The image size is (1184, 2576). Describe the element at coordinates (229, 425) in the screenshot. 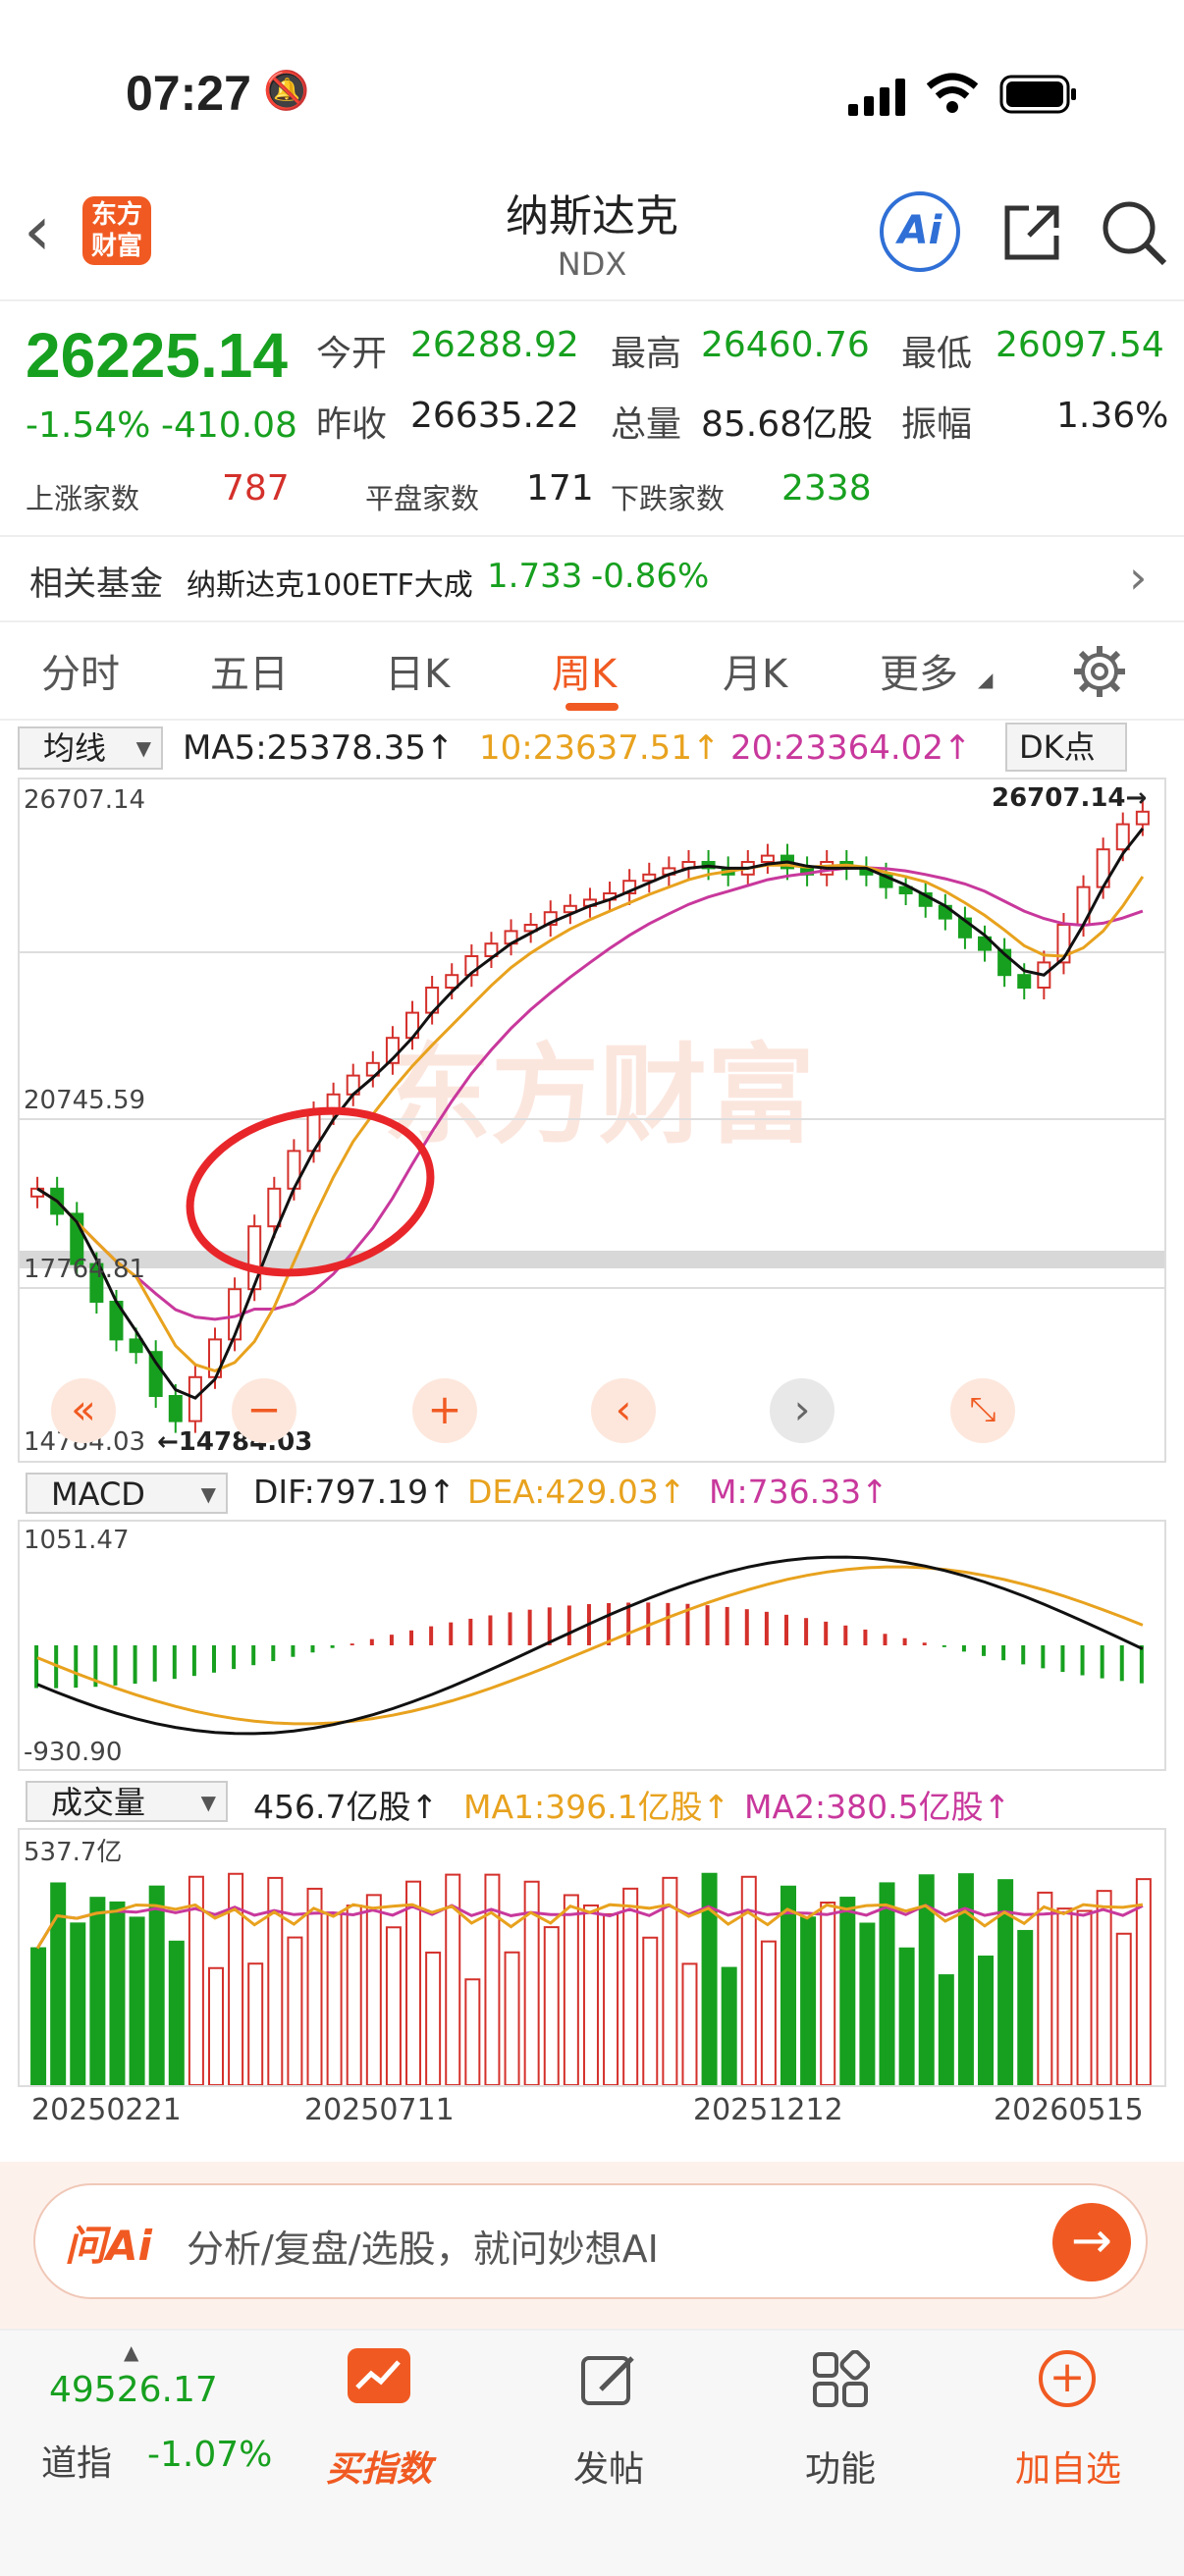

I see `change-value: -410.08` at that location.